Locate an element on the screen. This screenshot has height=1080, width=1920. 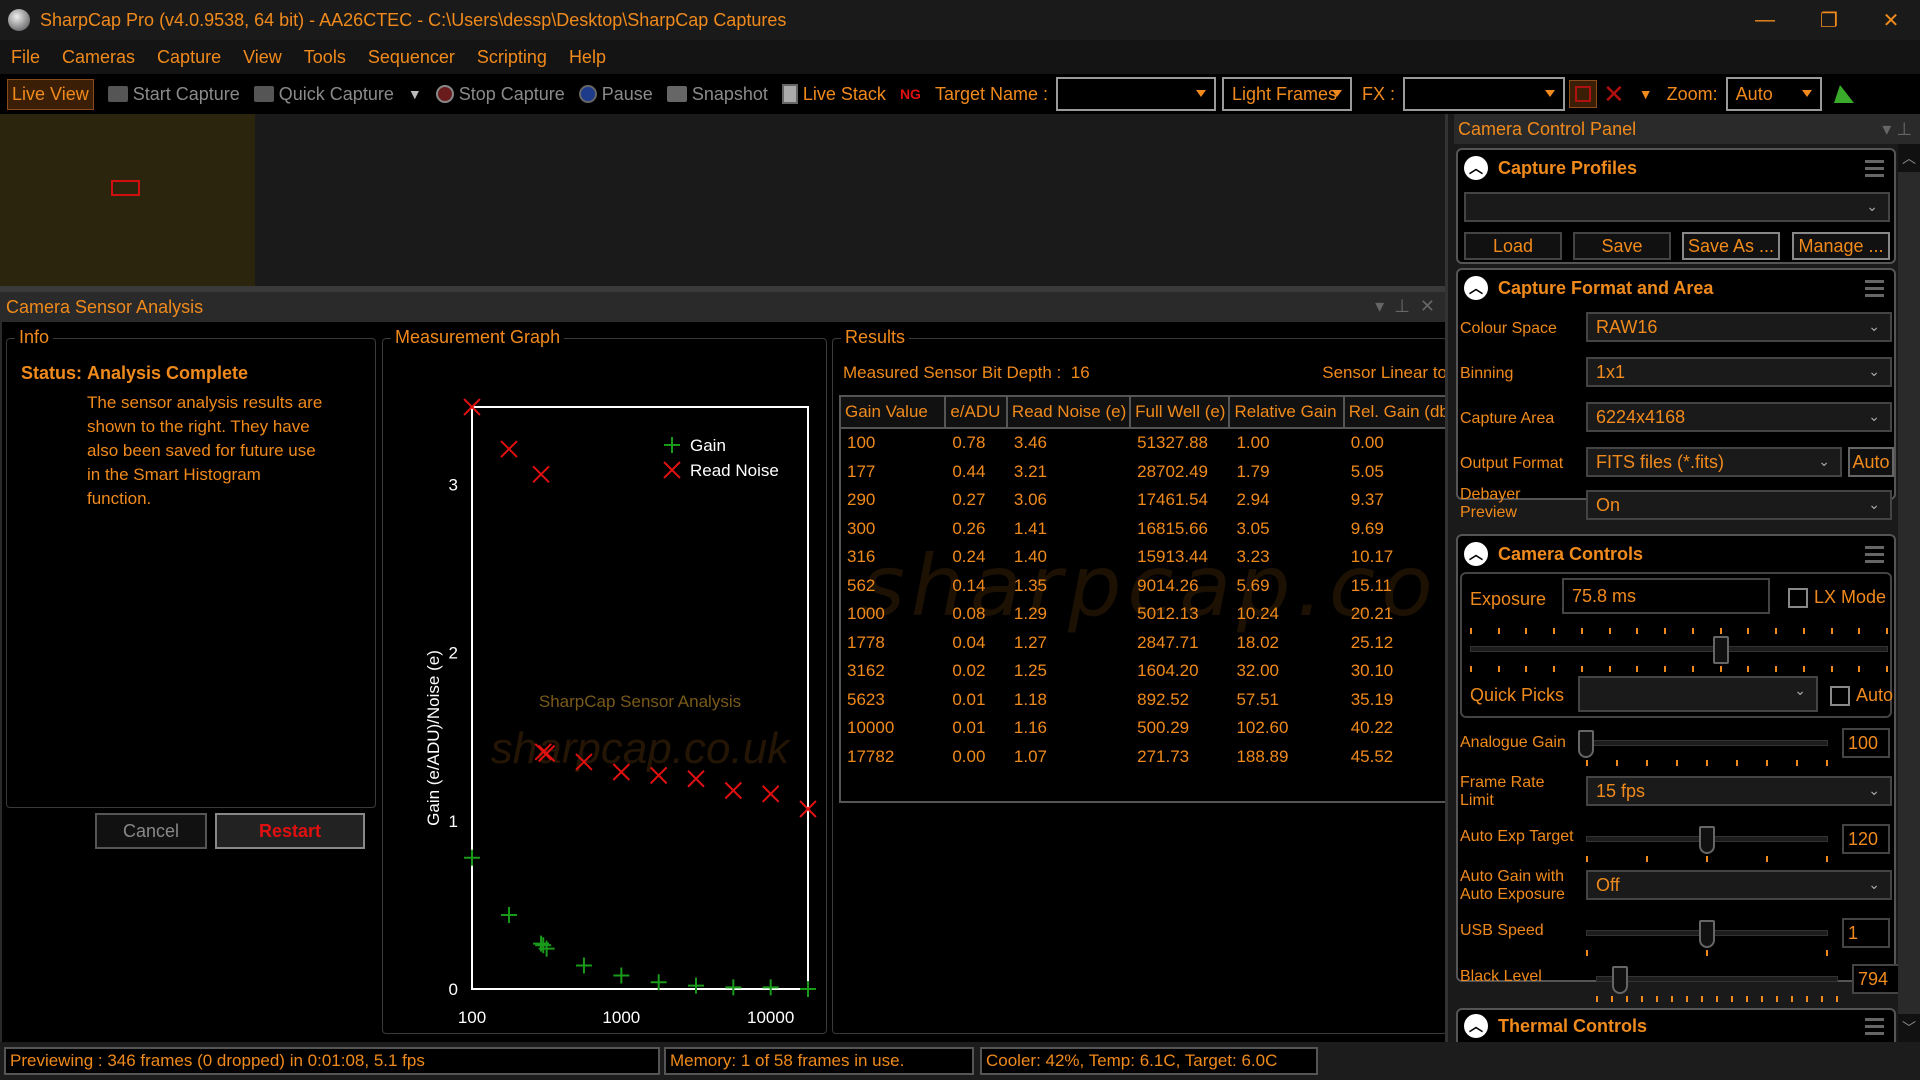
table-row: 300 0.26 1.41 16815.66 3.05 9.69 is located at coordinates (1149, 529).